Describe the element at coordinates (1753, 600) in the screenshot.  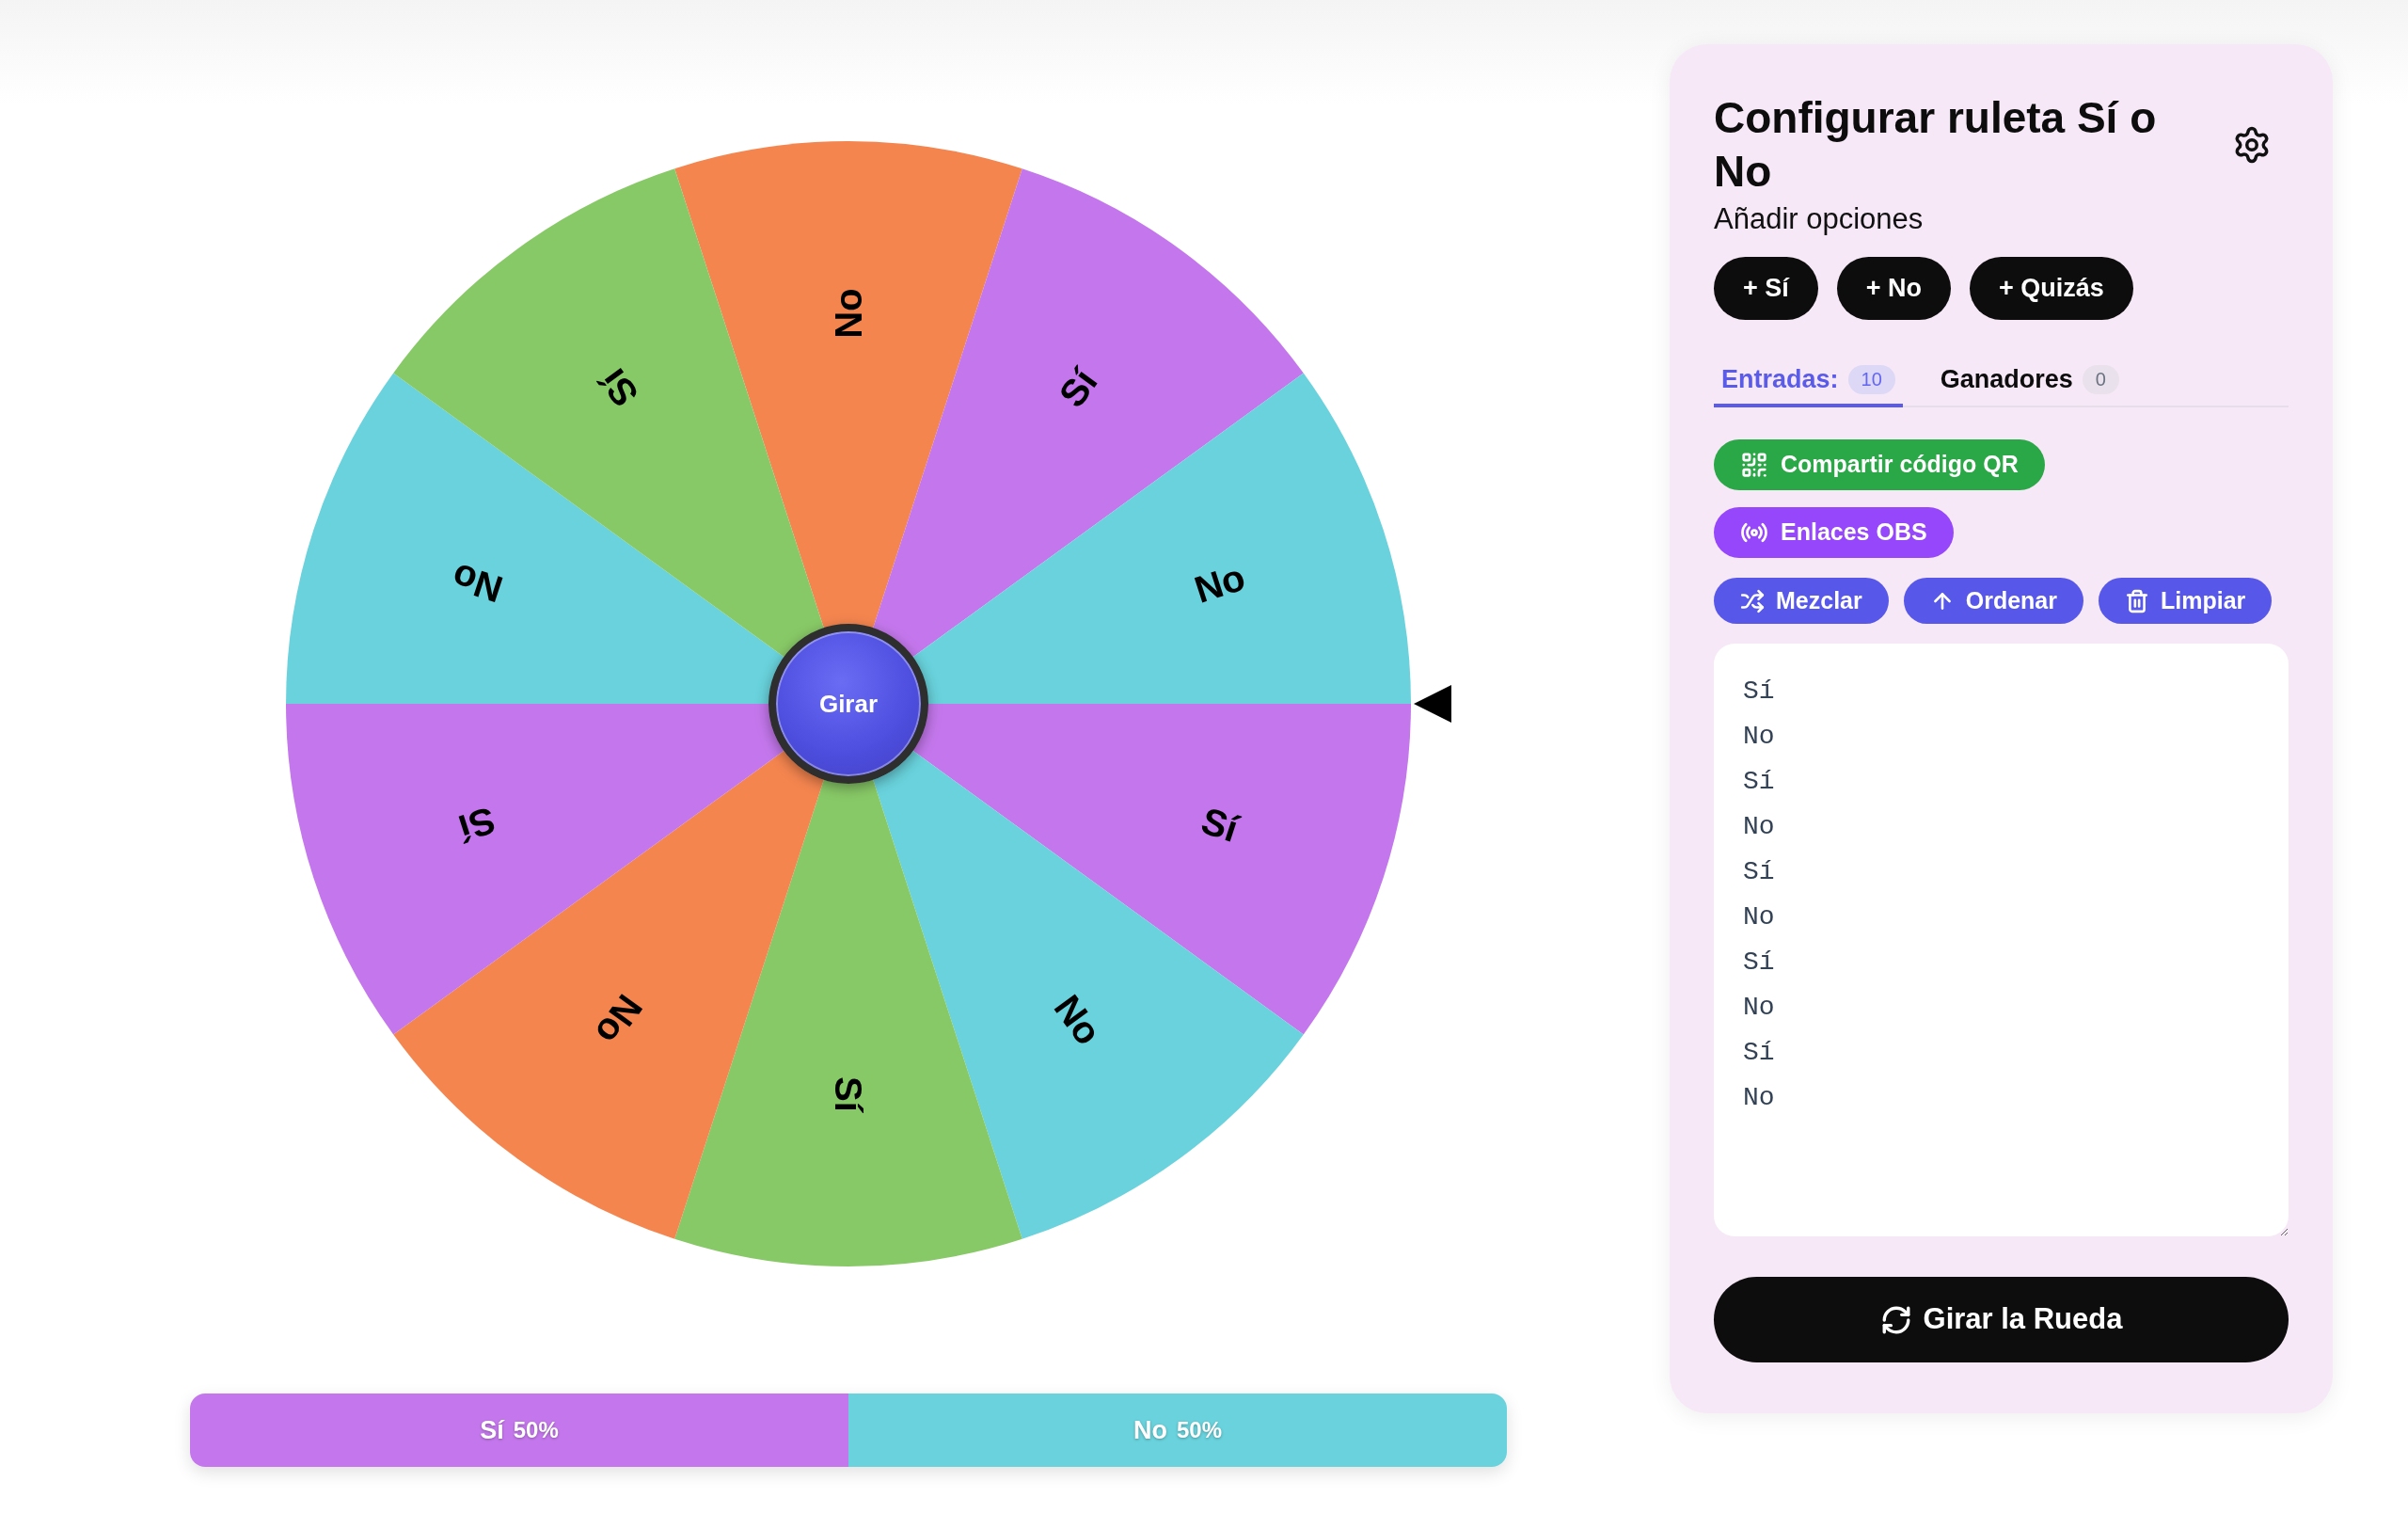
I see `shuffle-icon` at that location.